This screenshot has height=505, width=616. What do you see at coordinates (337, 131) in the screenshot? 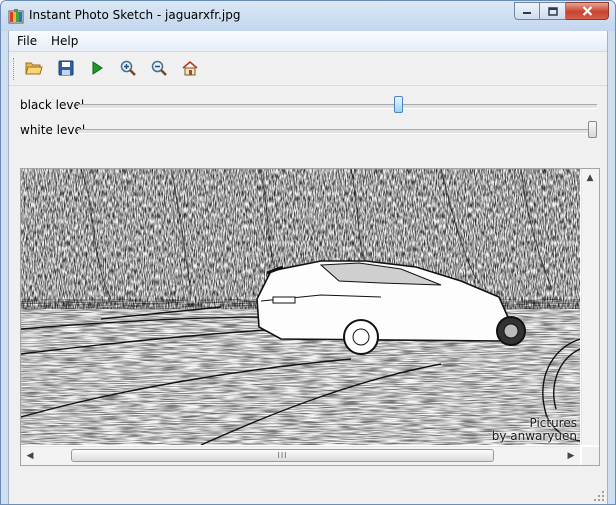
I see `white-level-track` at bounding box center [337, 131].